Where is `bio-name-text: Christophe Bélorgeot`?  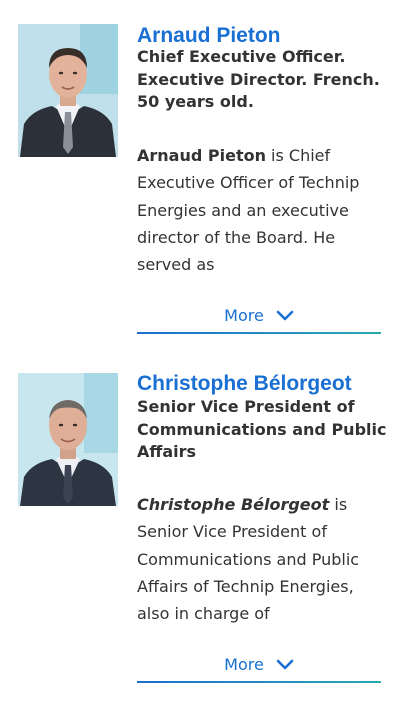 bio-name-text: Christophe Bélorgeot is located at coordinates (233, 504).